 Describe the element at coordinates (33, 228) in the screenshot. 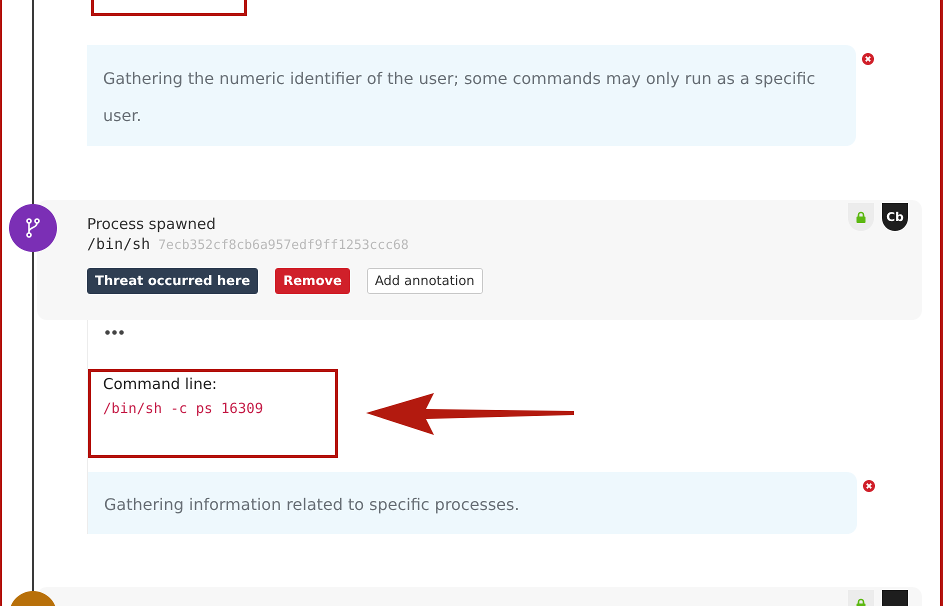

I see `fork-icon` at that location.